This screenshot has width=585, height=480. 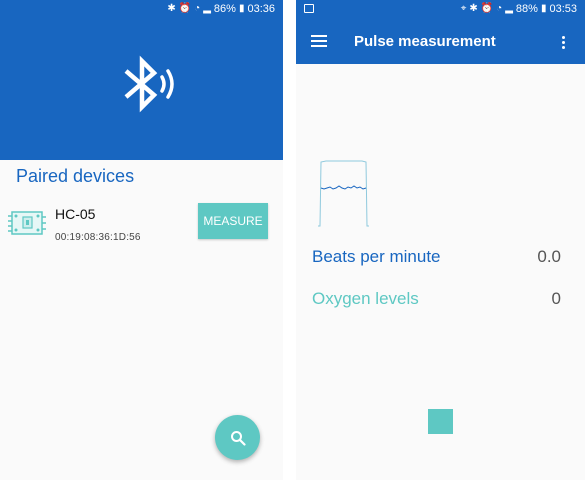 What do you see at coordinates (141, 9) in the screenshot?
I see `status-bar: ✱ ⏰ ◔ ▂ 86% ▮ 03:36` at bounding box center [141, 9].